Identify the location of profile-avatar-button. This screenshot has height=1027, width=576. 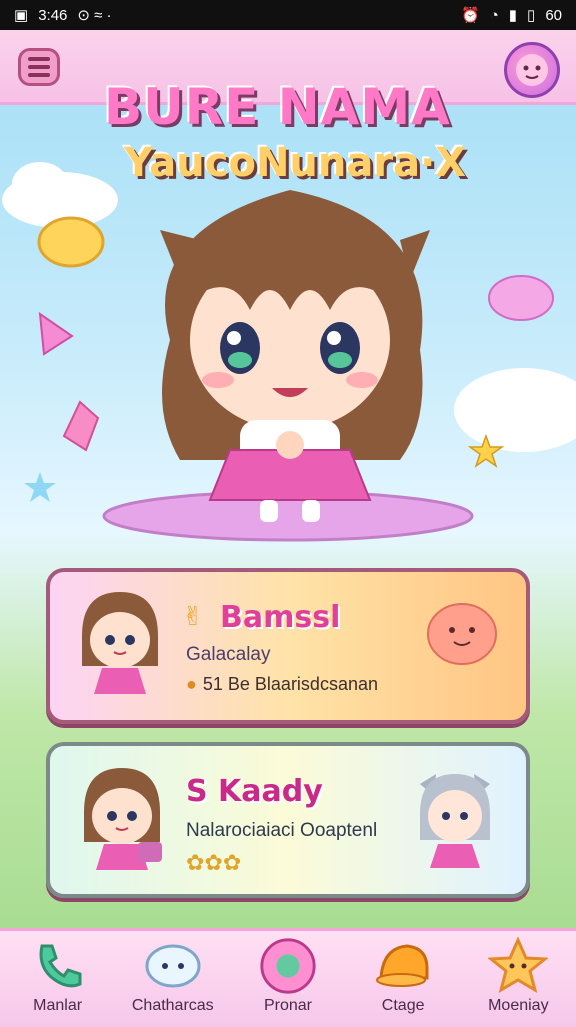
(532, 70).